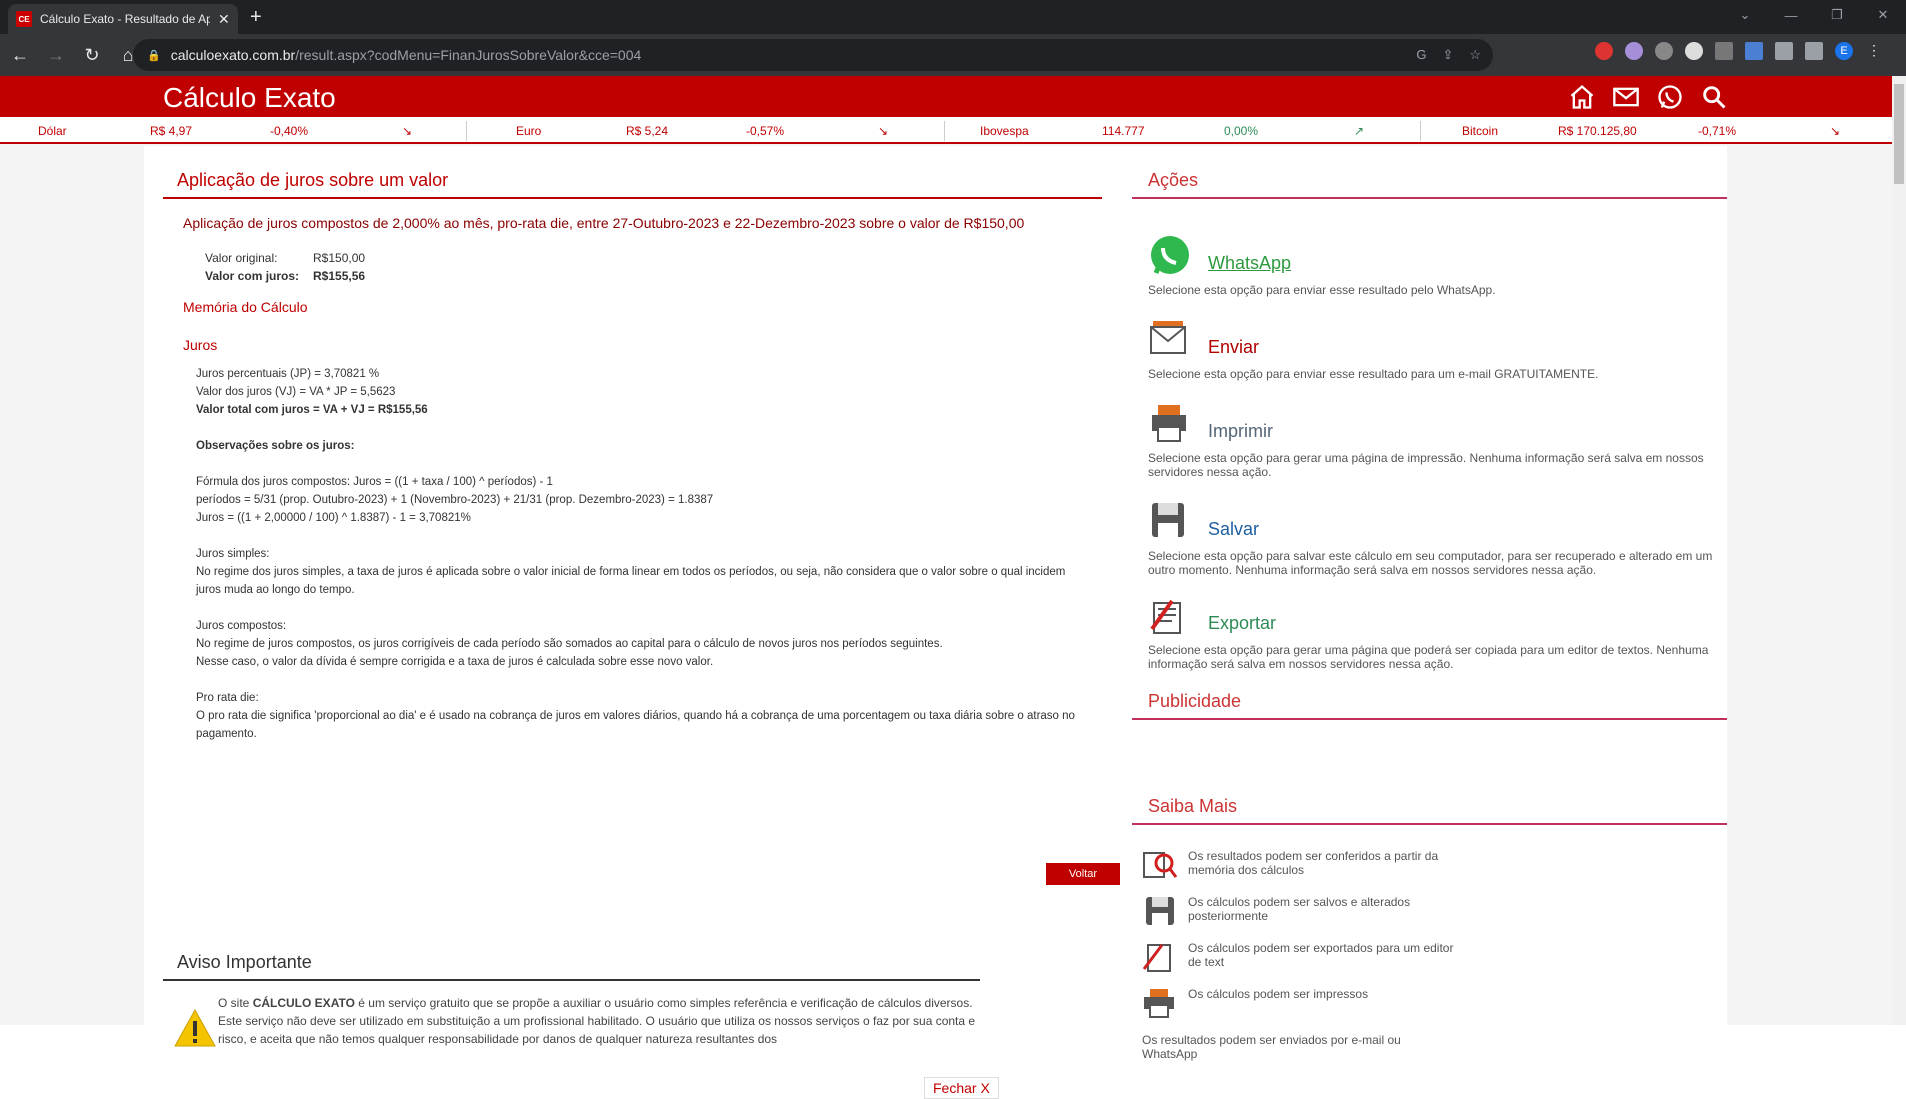 The image size is (1906, 1099). What do you see at coordinates (1233, 347) in the screenshot?
I see `send-link: Enviar` at bounding box center [1233, 347].